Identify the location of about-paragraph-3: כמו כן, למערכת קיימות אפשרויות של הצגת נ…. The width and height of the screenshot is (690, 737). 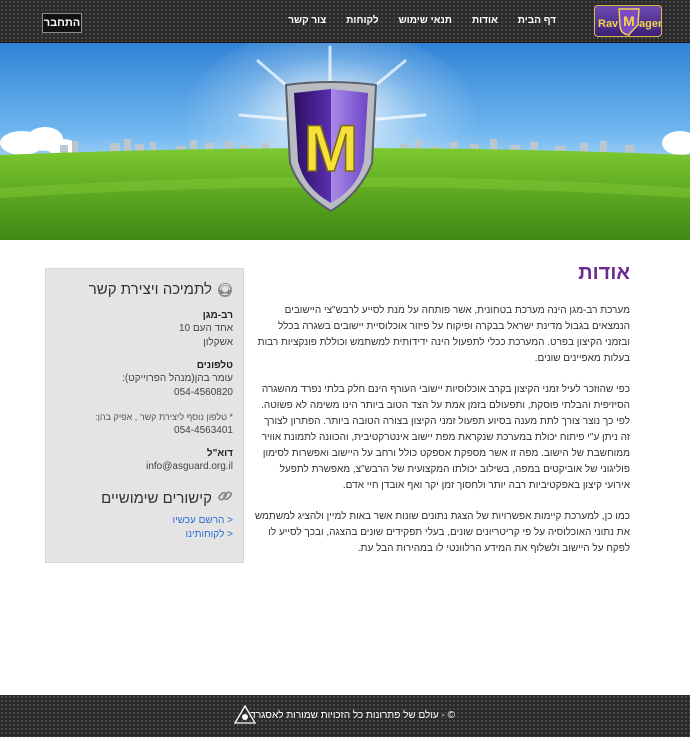
(442, 532).